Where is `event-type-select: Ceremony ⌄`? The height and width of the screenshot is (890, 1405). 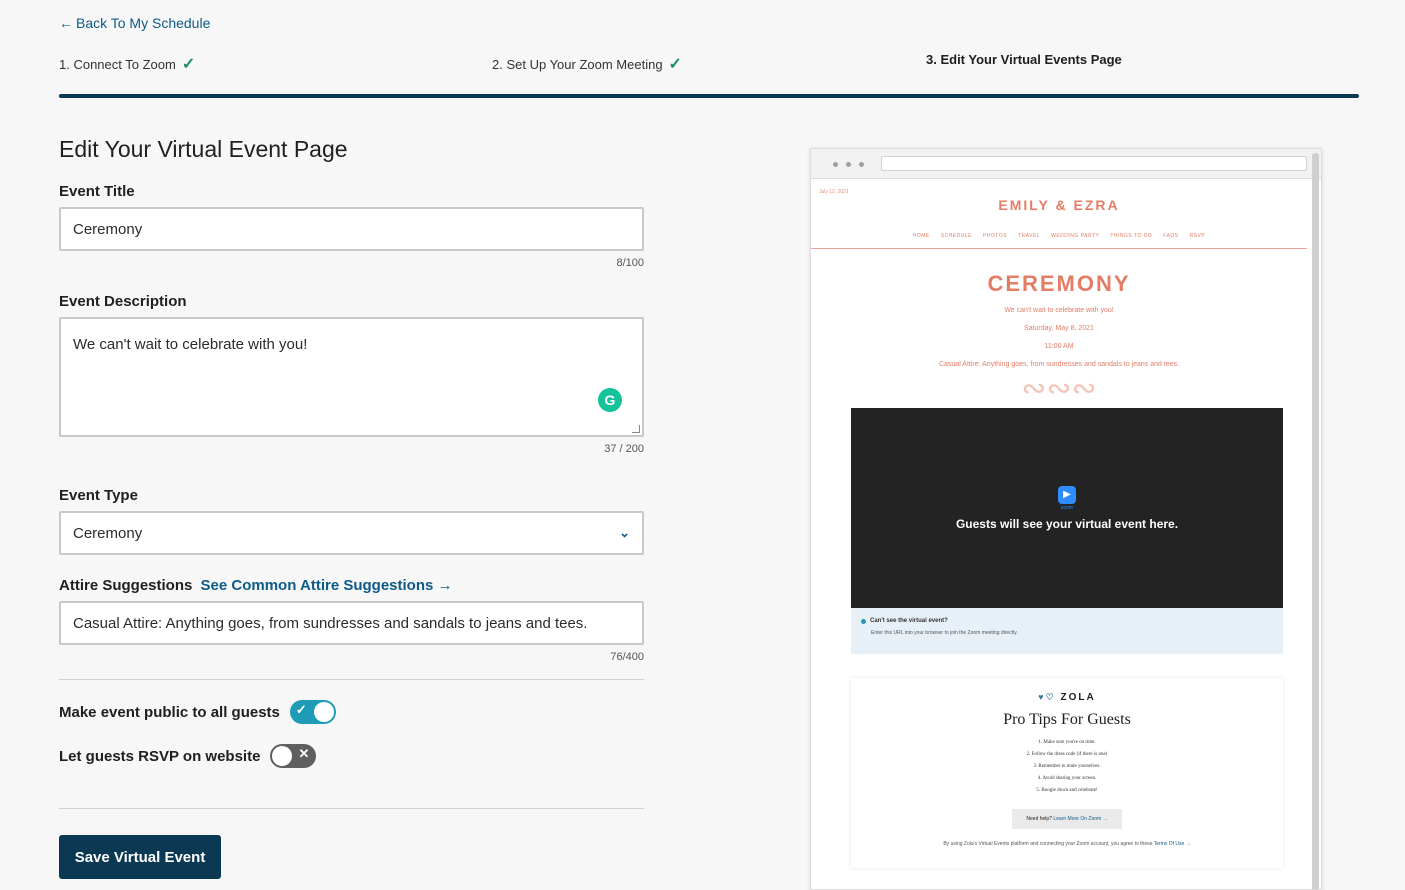
event-type-select: Ceremony ⌄ is located at coordinates (351, 533).